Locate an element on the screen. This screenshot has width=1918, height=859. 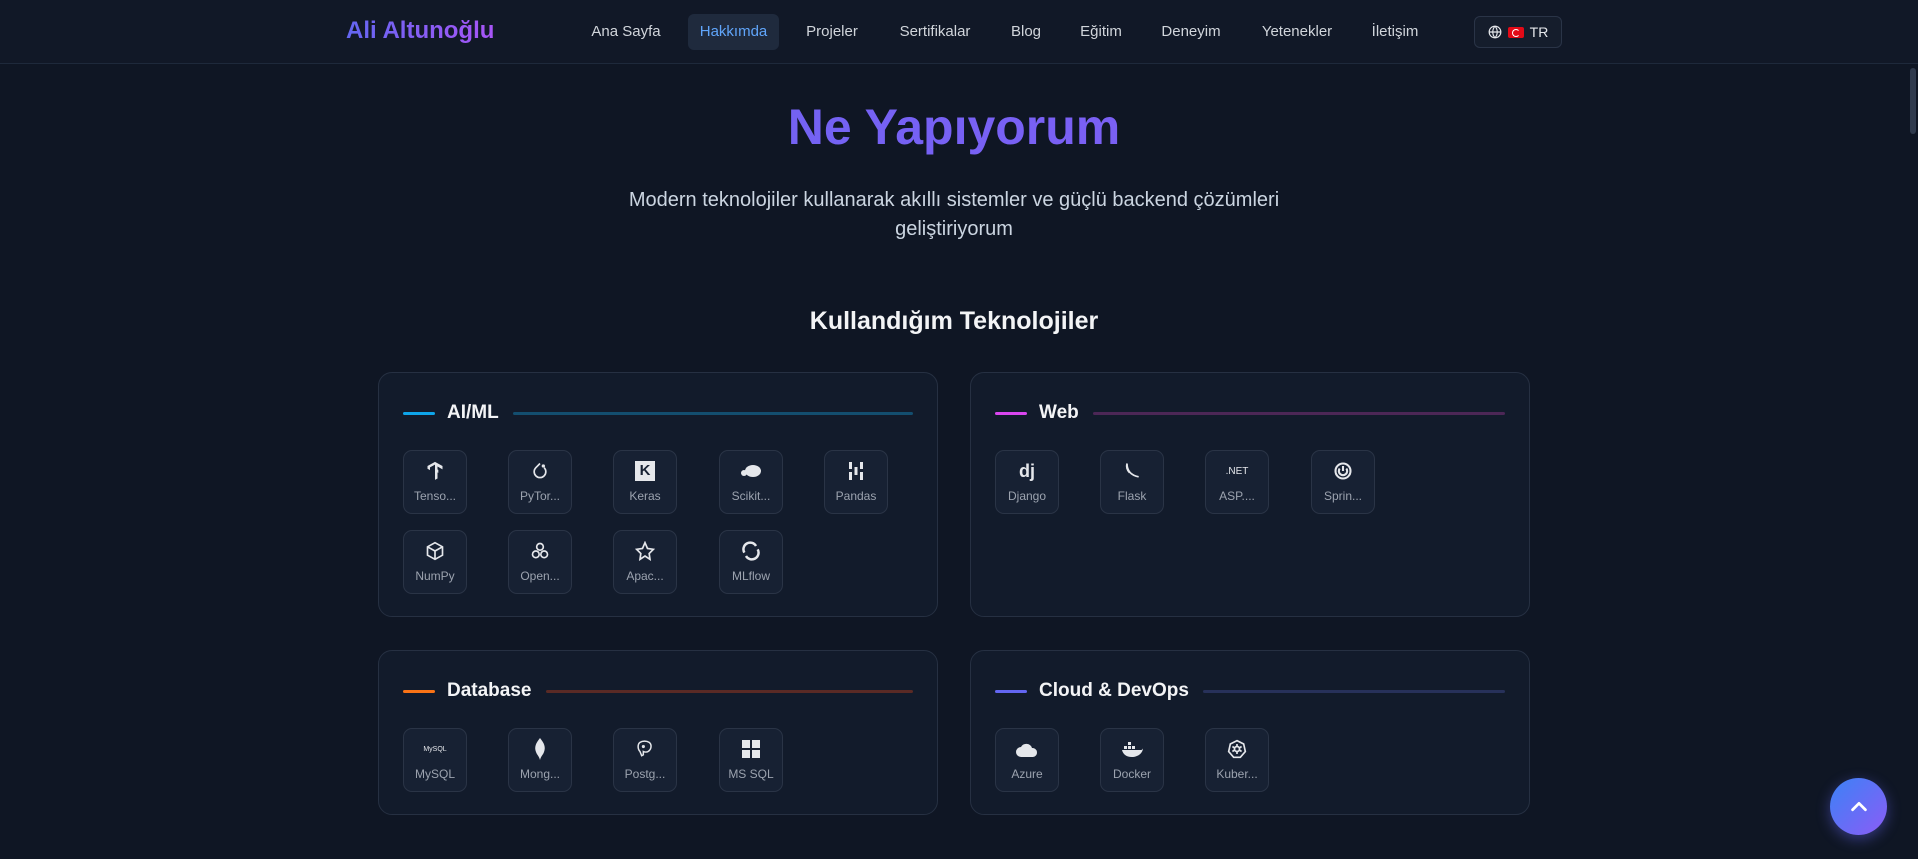
tech-tile-mysql: MySQL MySQL is located at coordinates (435, 760).